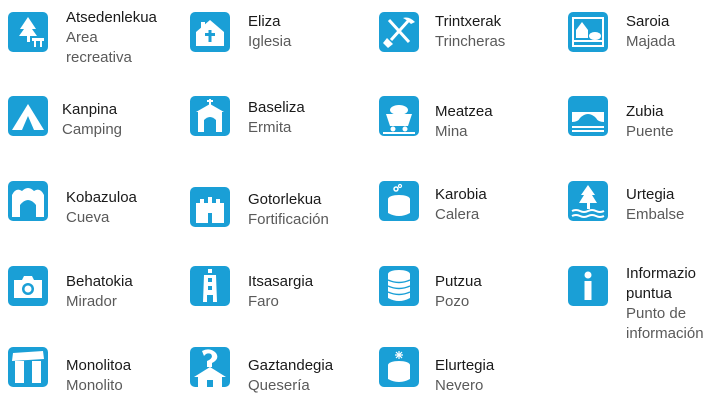 Image resolution: width=716 pixels, height=397 pixels. Describe the element at coordinates (210, 367) in the screenshot. I see `cheese-dairy-icon` at that location.